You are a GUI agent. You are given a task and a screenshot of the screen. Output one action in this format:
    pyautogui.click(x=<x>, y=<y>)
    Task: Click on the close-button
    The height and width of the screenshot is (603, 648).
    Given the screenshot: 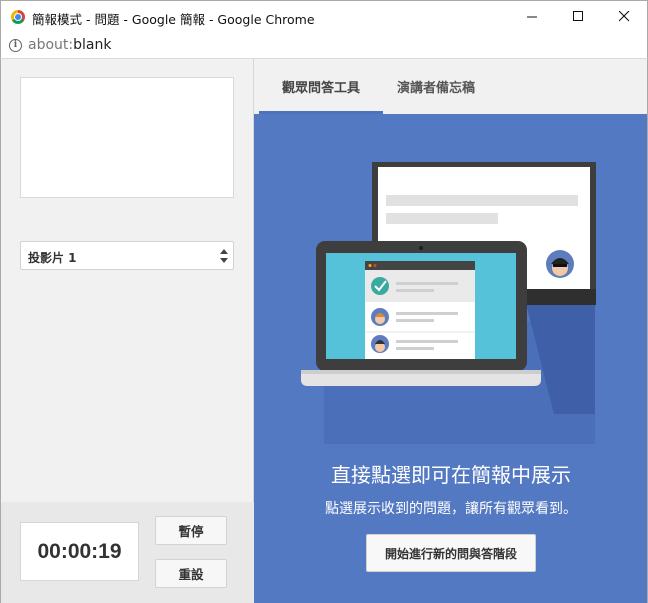 What is the action you would take?
    pyautogui.click(x=624, y=16)
    